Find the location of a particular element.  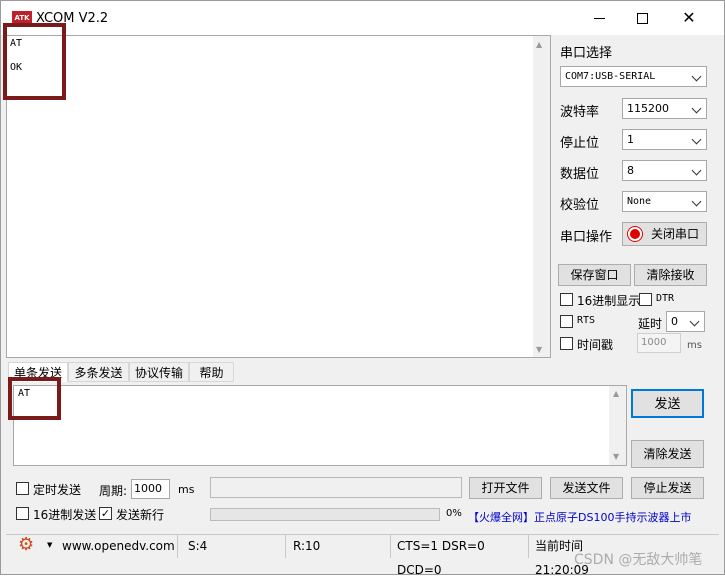

receive-scrollbar is located at coordinates (541, 196).